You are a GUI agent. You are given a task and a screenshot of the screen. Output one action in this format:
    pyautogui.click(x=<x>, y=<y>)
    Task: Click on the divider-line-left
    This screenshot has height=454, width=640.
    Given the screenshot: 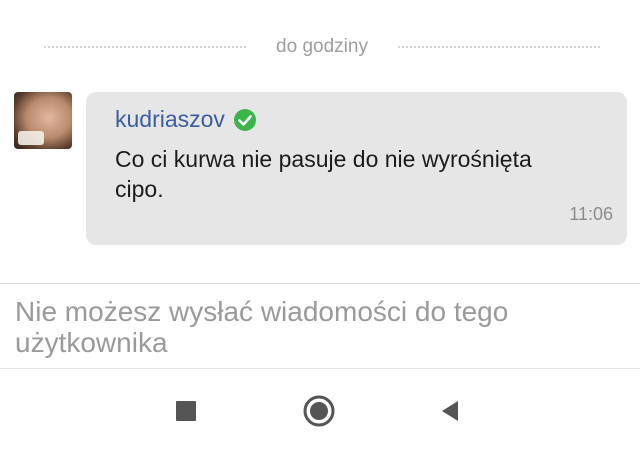 What is the action you would take?
    pyautogui.click(x=145, y=47)
    